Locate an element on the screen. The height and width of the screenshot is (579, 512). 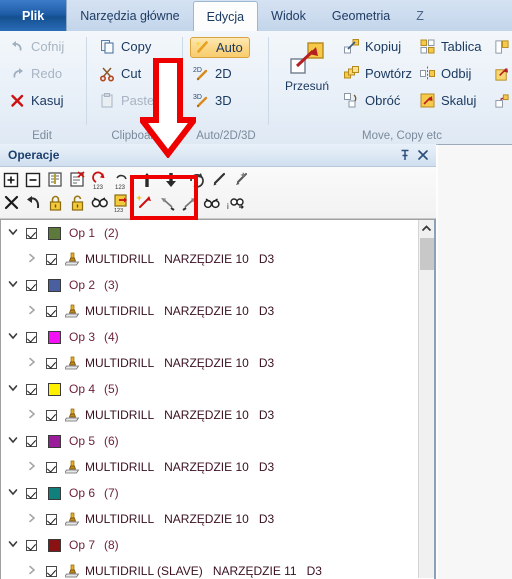
find-icon is located at coordinates (100, 203).